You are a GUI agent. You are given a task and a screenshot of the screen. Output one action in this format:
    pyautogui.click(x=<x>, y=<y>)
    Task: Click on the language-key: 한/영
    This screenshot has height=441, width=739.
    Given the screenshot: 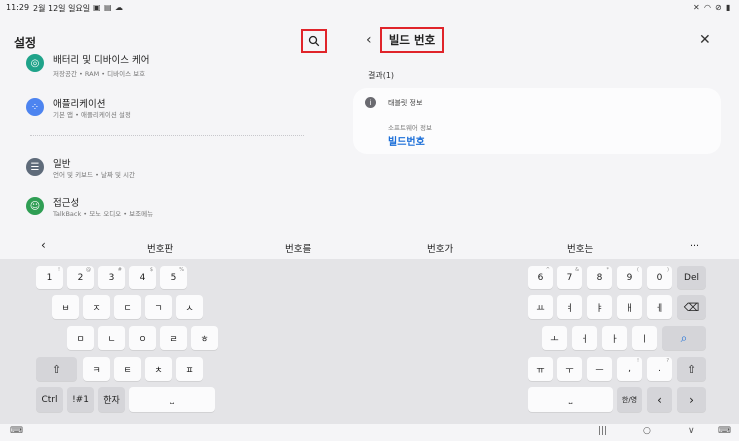 What is the action you would take?
    pyautogui.click(x=629, y=399)
    